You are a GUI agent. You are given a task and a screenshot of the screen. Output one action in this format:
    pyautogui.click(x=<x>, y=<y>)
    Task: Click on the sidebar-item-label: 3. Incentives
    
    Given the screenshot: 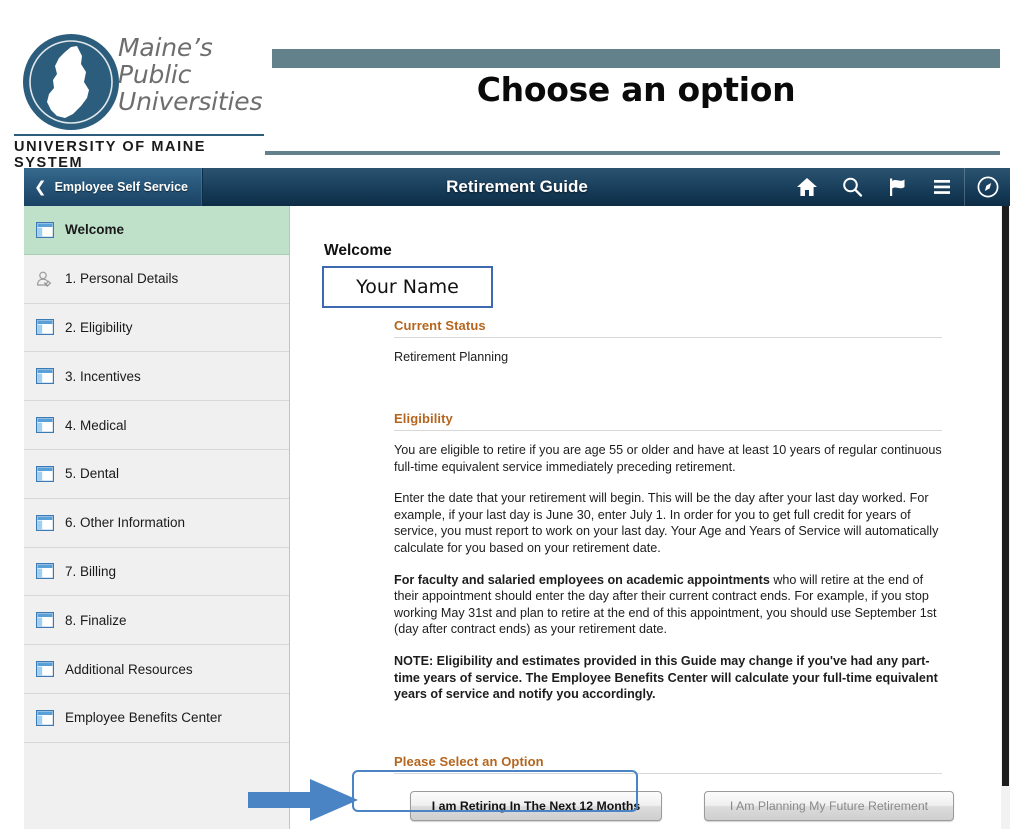 What is the action you would take?
    pyautogui.click(x=103, y=376)
    